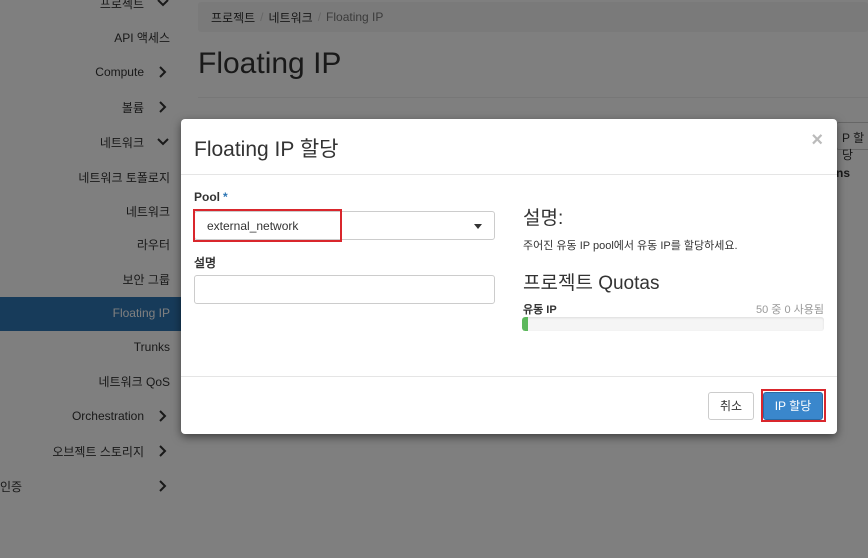  Describe the element at coordinates (509, 405) in the screenshot. I see `modal-footer: 취소 IP 할당` at that location.